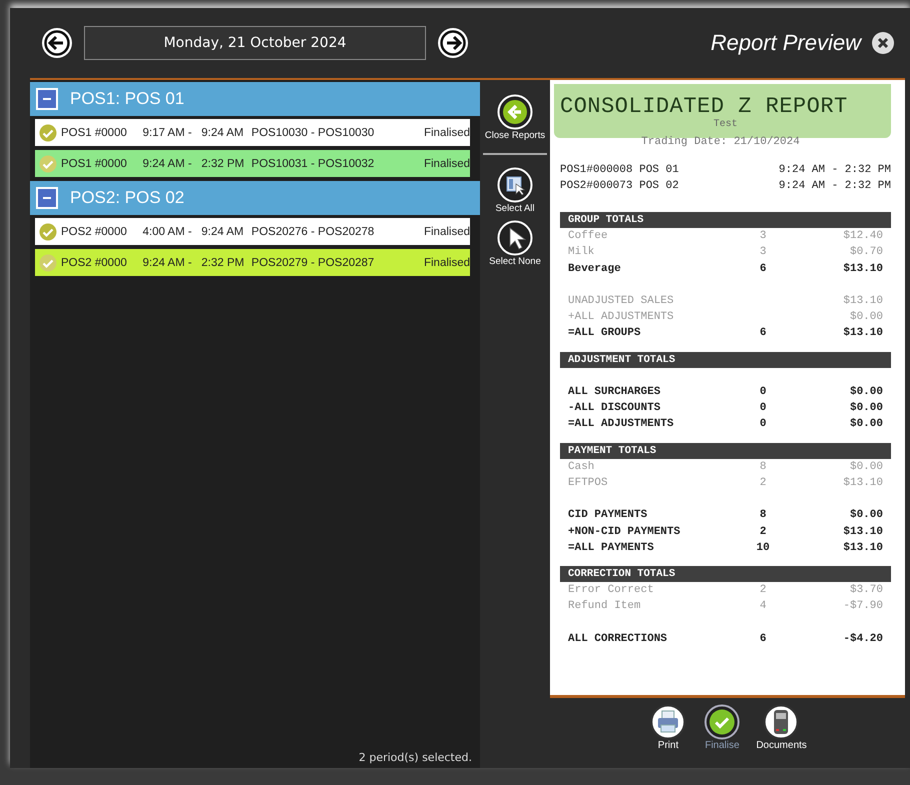  Describe the element at coordinates (668, 727) in the screenshot. I see `print-button: Print` at that location.